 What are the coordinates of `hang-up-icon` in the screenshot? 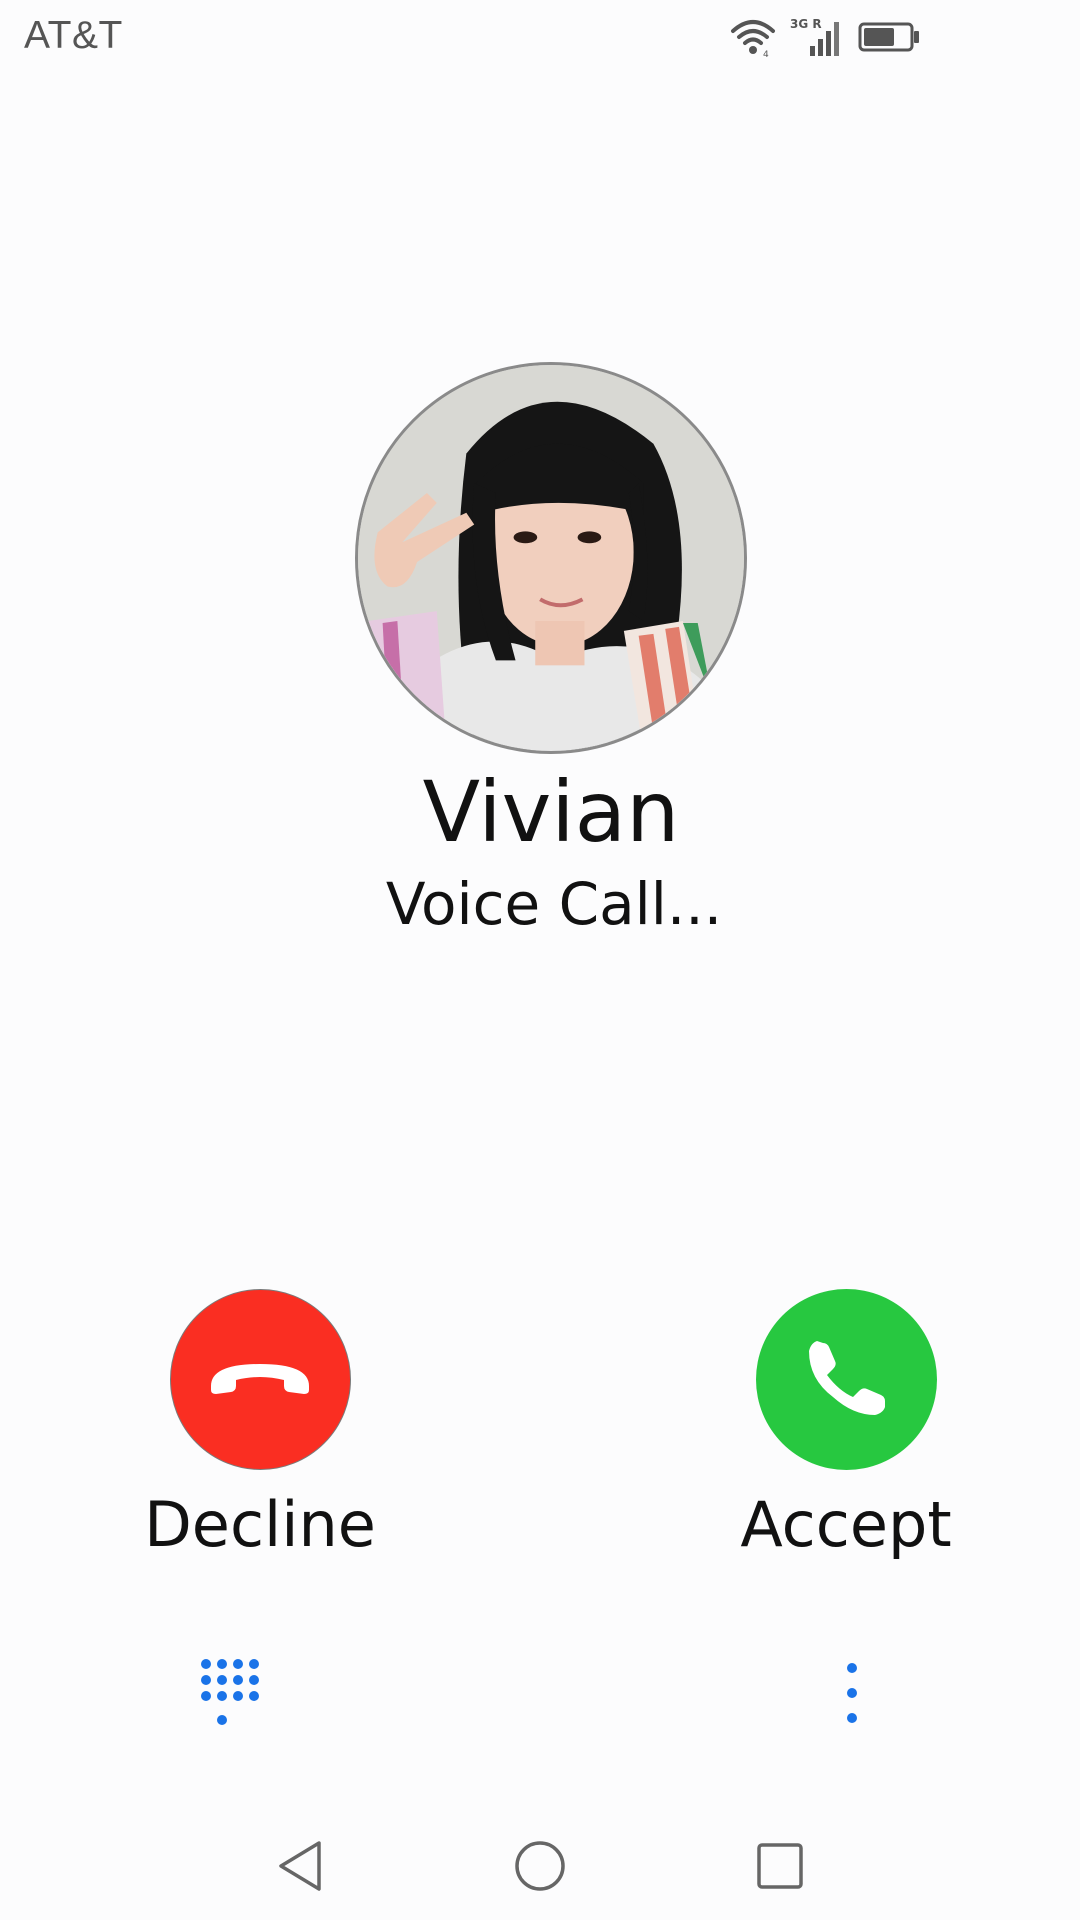 It's located at (260, 1380).